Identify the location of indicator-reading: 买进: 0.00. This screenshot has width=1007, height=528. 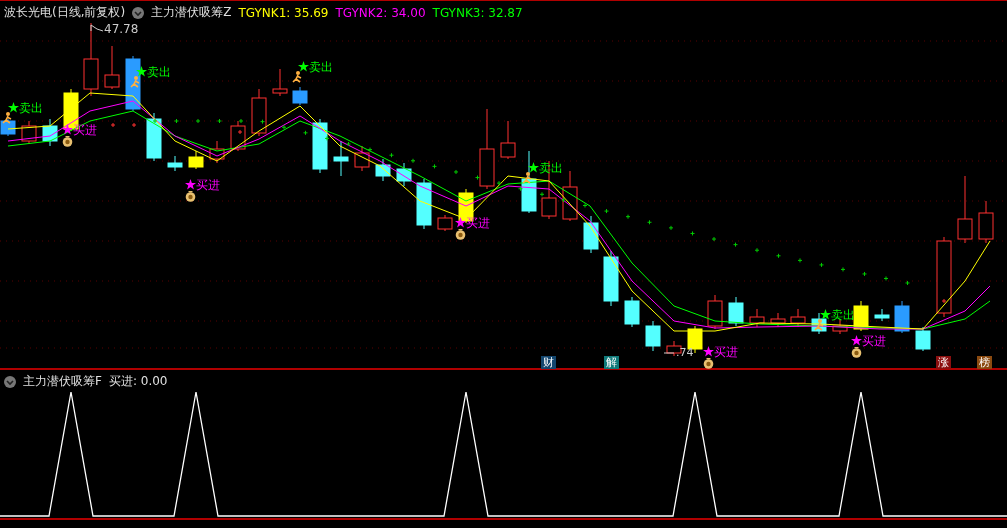
(138, 381).